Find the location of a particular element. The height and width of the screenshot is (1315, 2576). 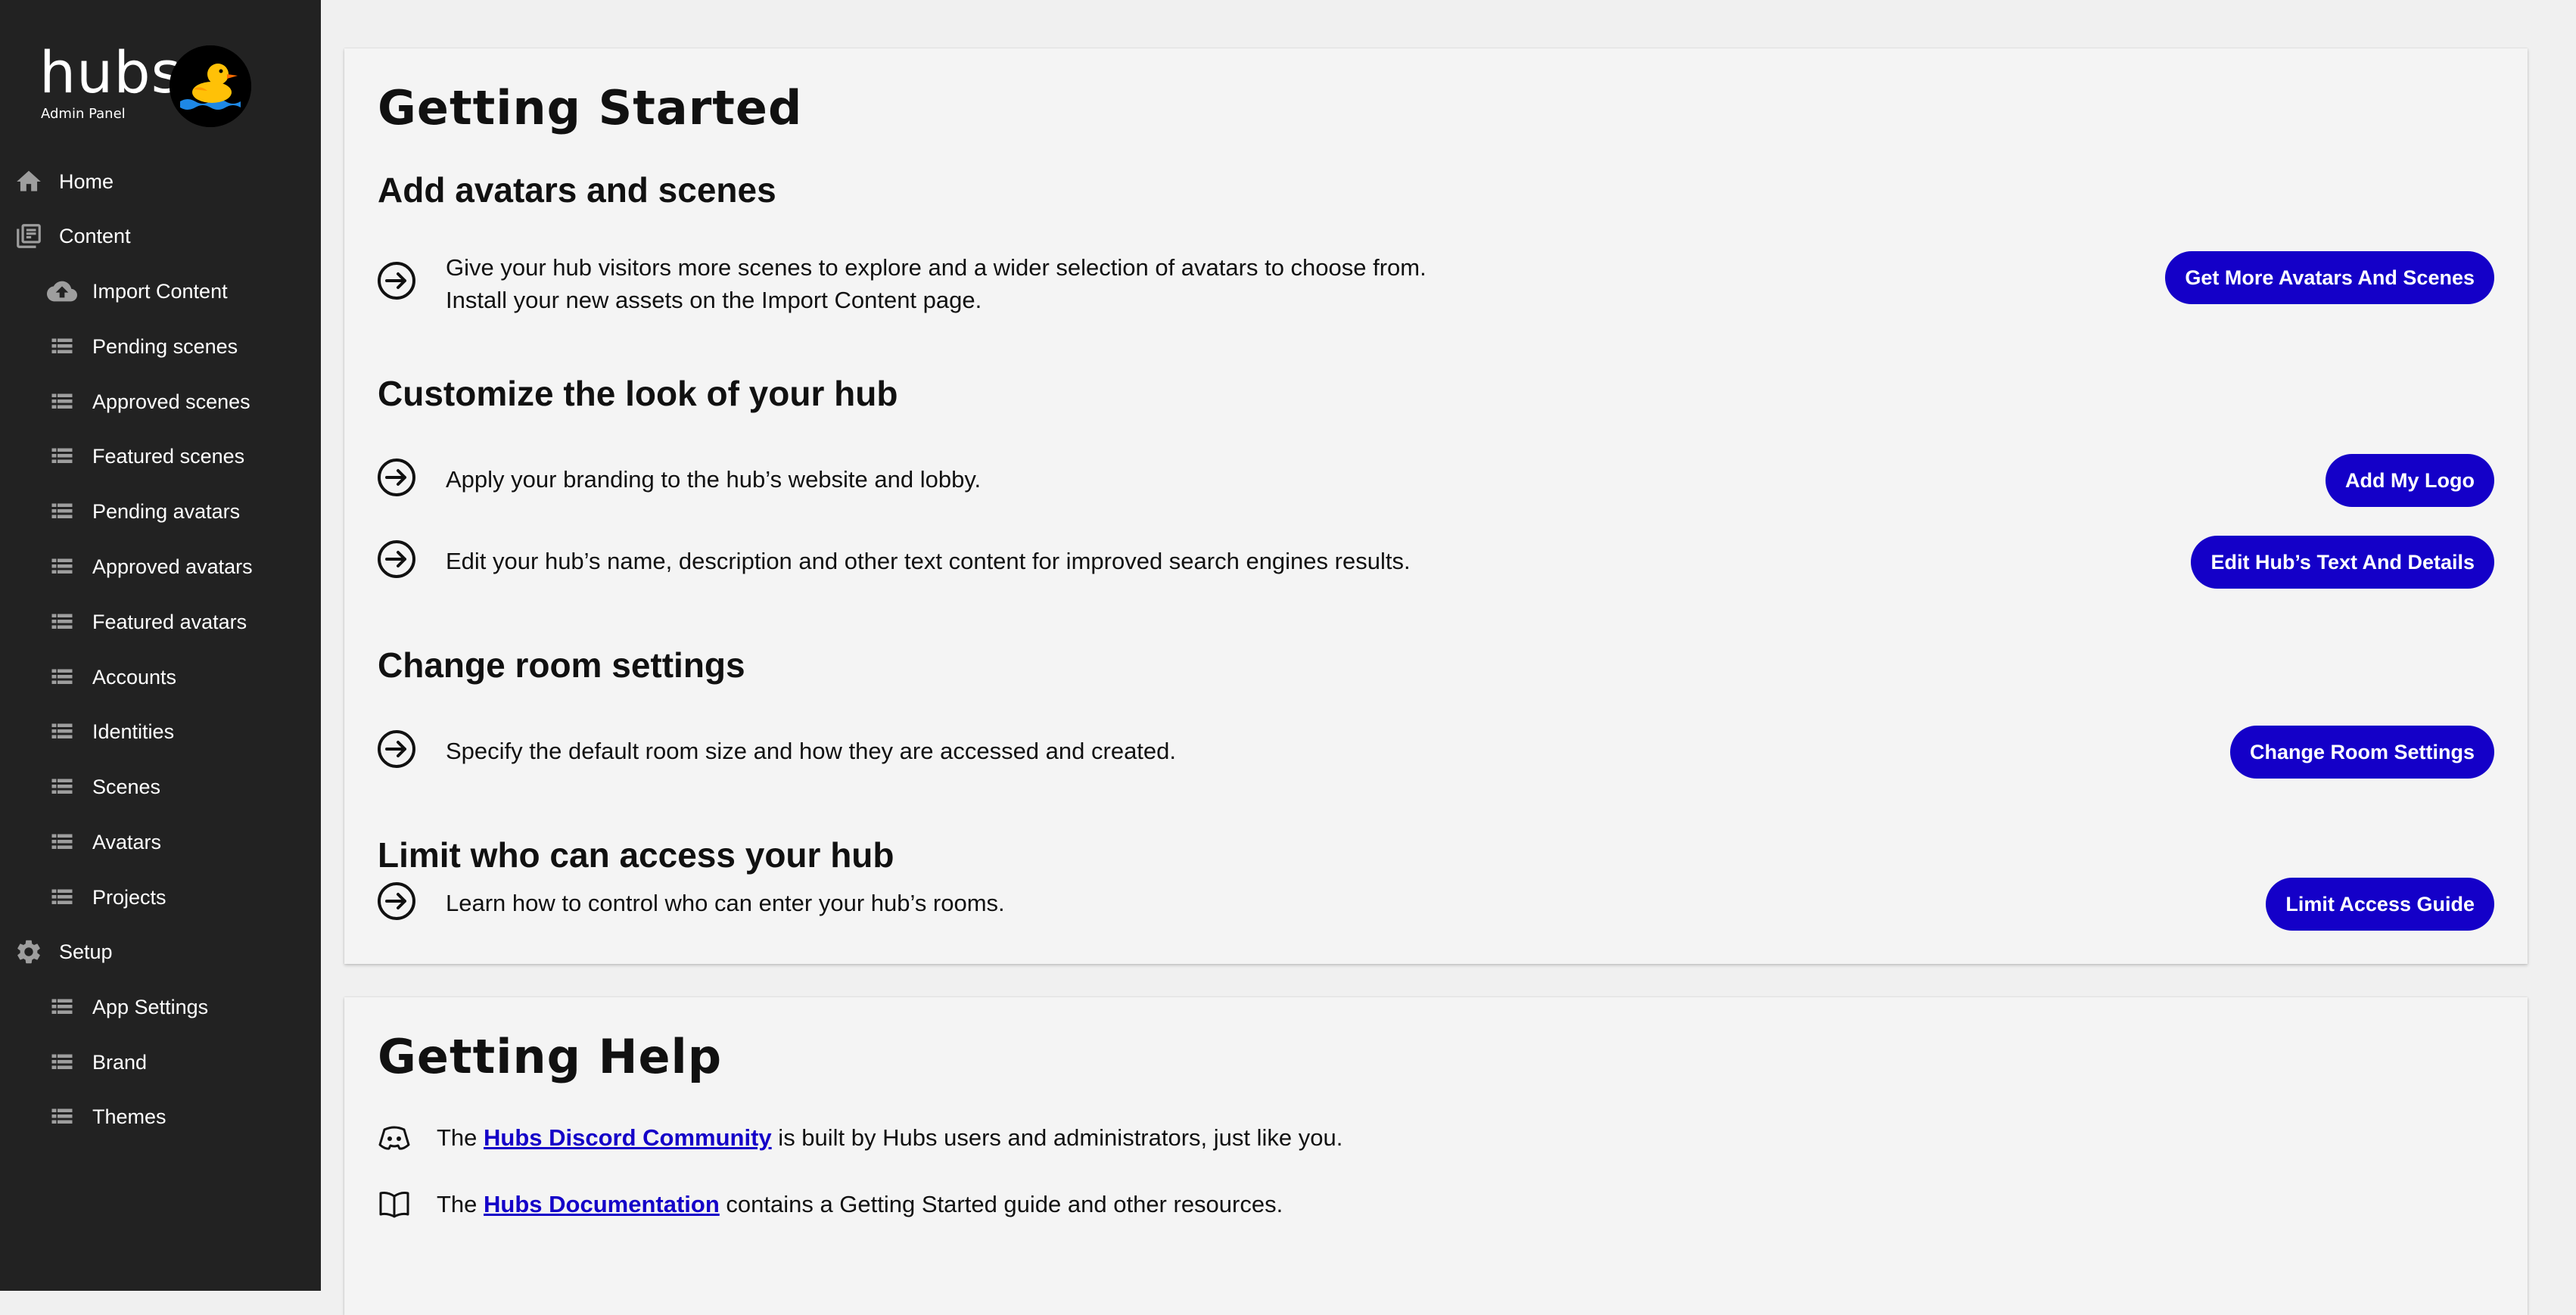

discord-prefix: The is located at coordinates (460, 1137).